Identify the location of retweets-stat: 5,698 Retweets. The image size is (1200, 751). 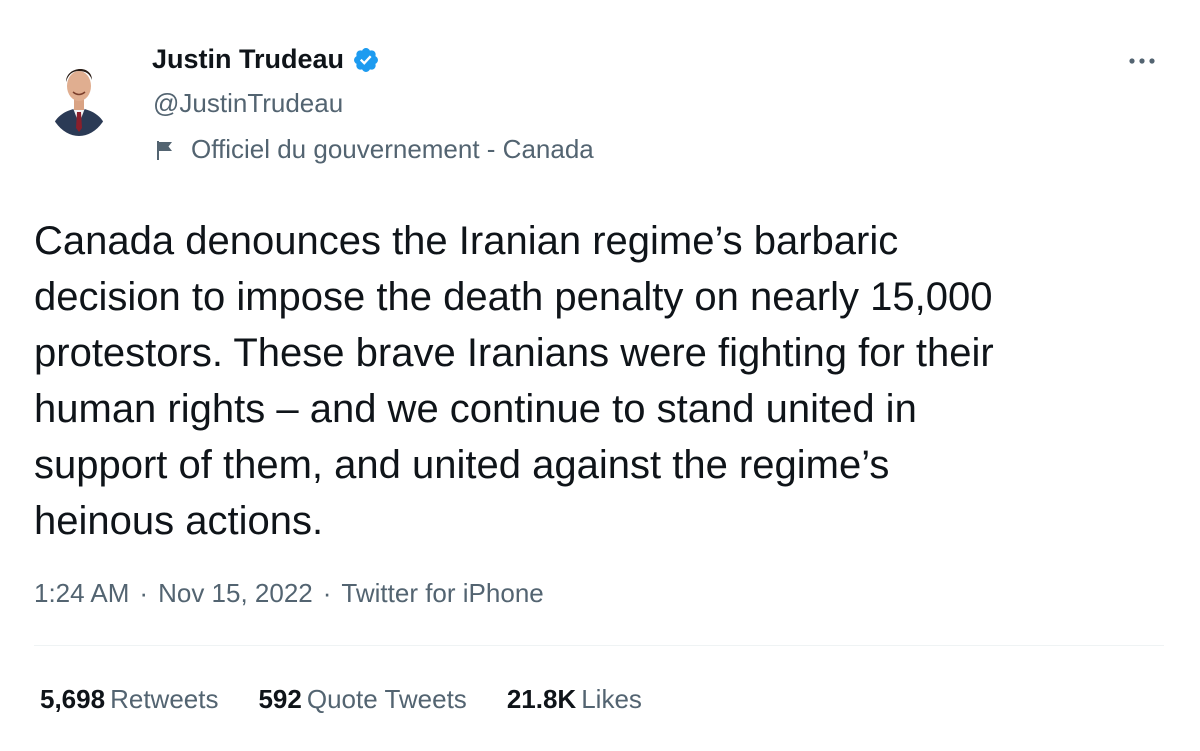
(129, 699).